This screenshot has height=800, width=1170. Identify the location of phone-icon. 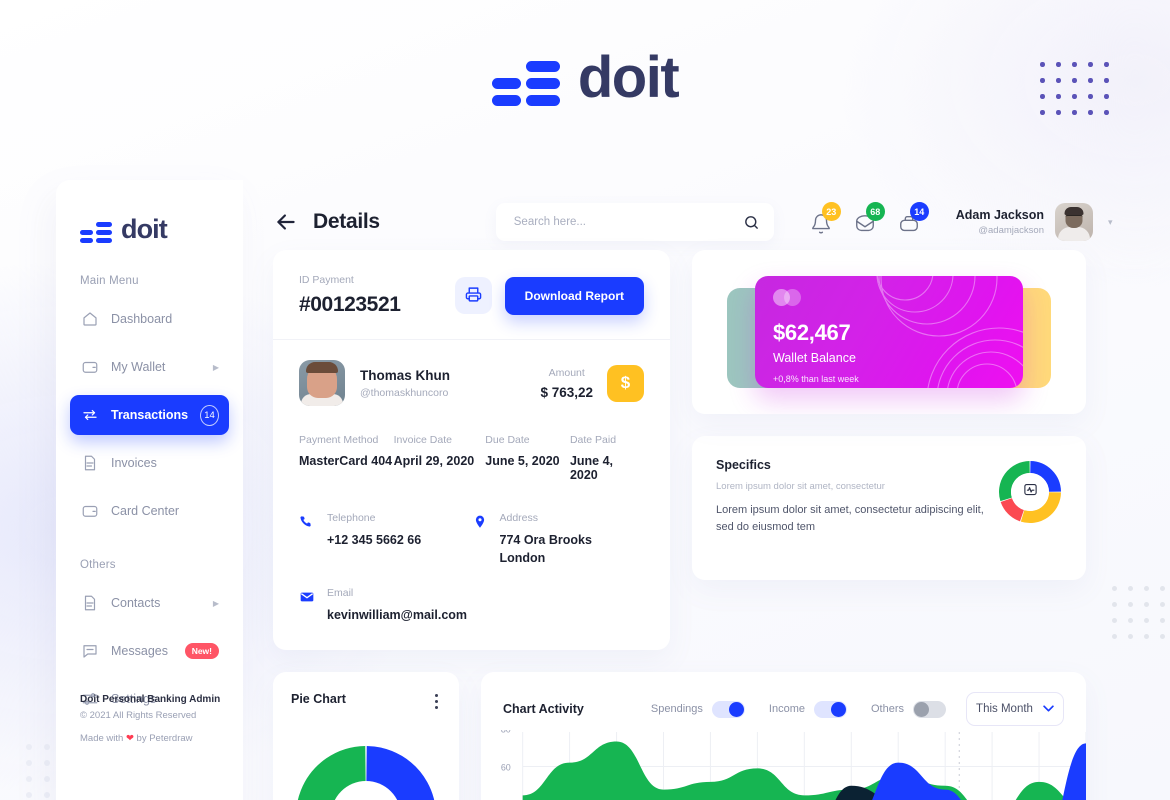
(307, 521).